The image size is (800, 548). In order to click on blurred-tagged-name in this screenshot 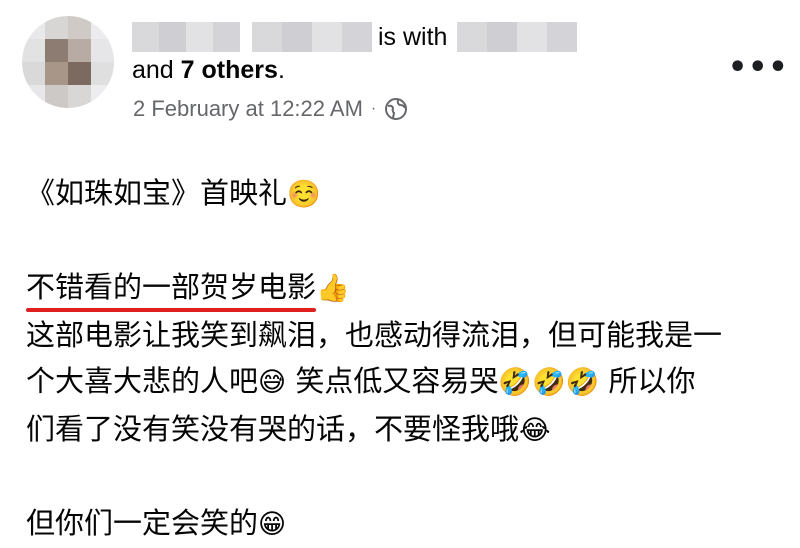, I will do `click(517, 37)`.